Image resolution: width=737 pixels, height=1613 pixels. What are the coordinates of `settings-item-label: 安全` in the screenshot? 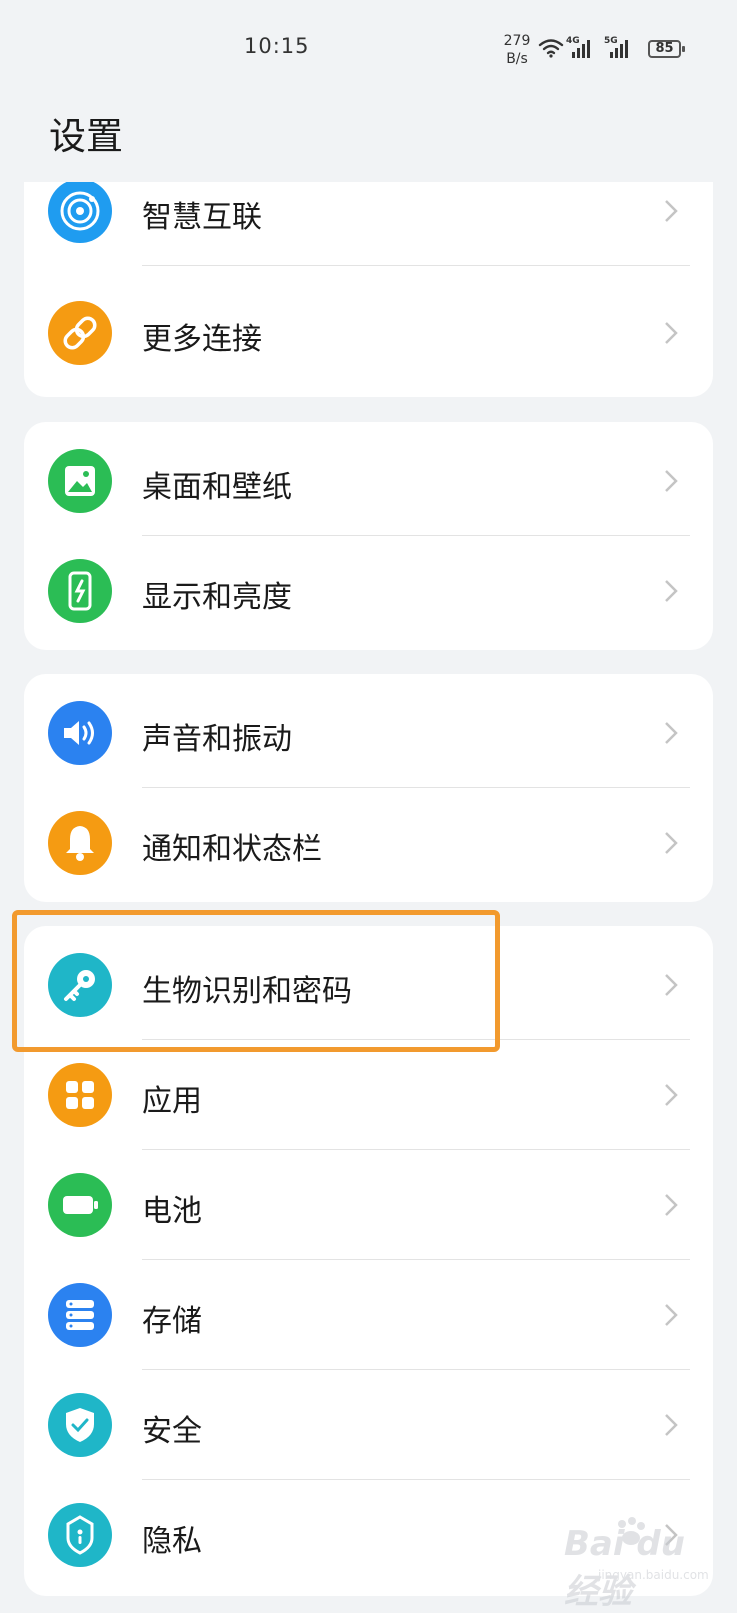 It's located at (172, 1431).